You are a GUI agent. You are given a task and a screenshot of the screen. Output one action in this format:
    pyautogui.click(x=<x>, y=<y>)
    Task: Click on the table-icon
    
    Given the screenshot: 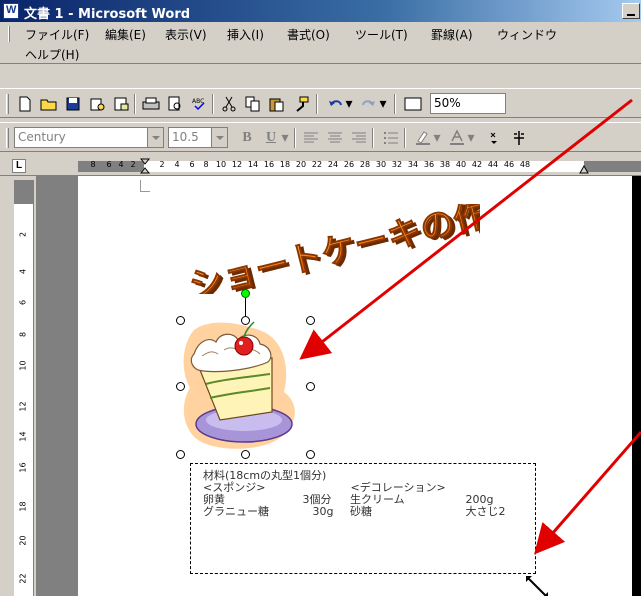 What is the action you would take?
    pyautogui.click(x=413, y=104)
    